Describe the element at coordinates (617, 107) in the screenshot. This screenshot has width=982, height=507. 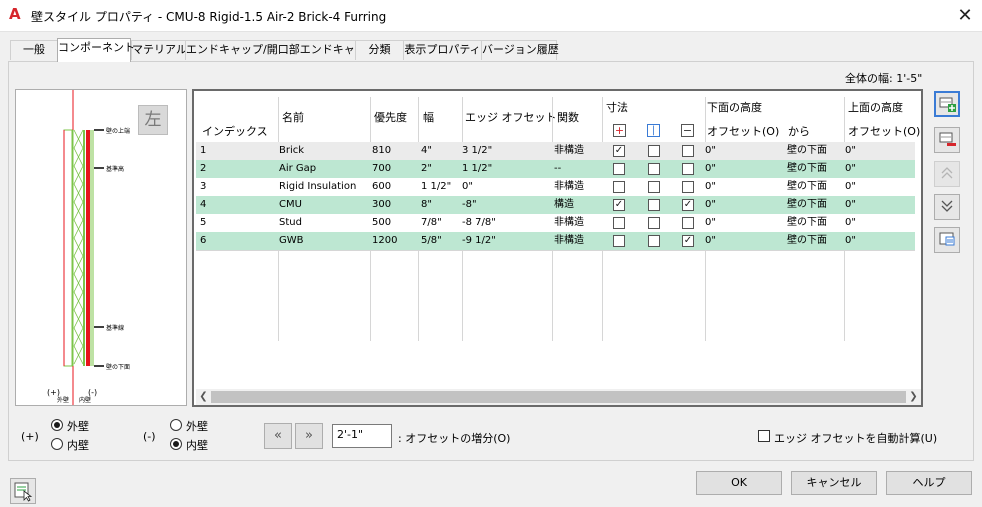
I see `col-dimension-header: 寸法` at that location.